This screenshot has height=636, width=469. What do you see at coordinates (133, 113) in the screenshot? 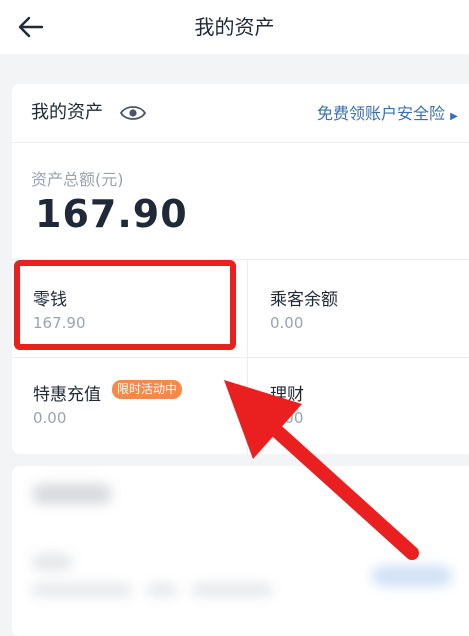
I see `eye-icon` at bounding box center [133, 113].